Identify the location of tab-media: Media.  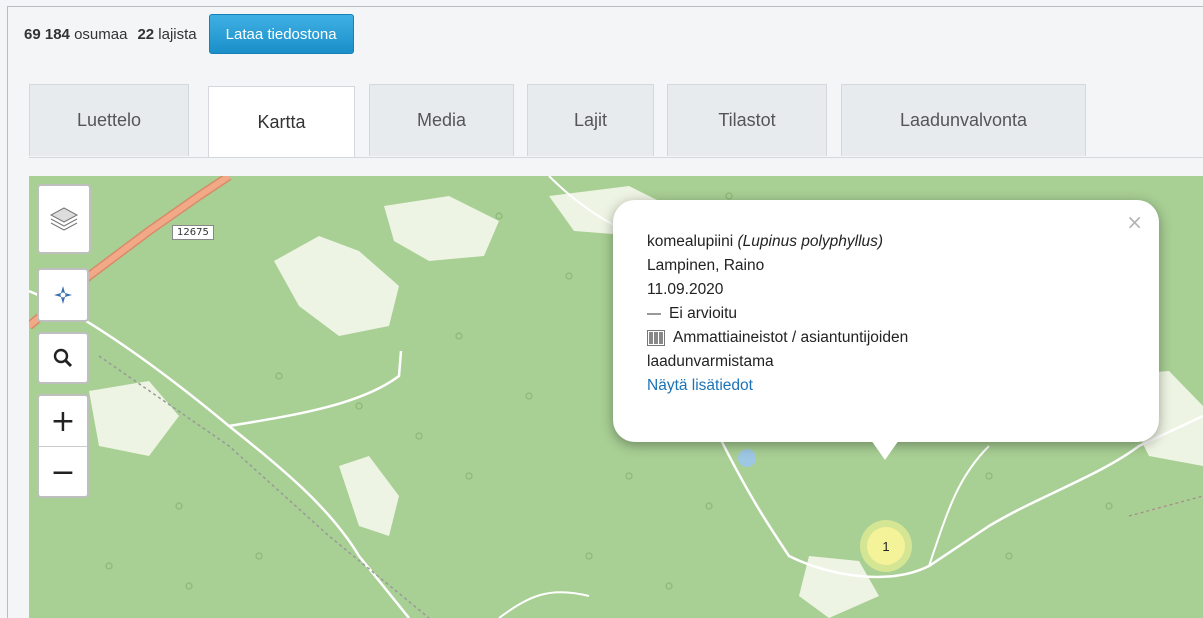
(441, 120).